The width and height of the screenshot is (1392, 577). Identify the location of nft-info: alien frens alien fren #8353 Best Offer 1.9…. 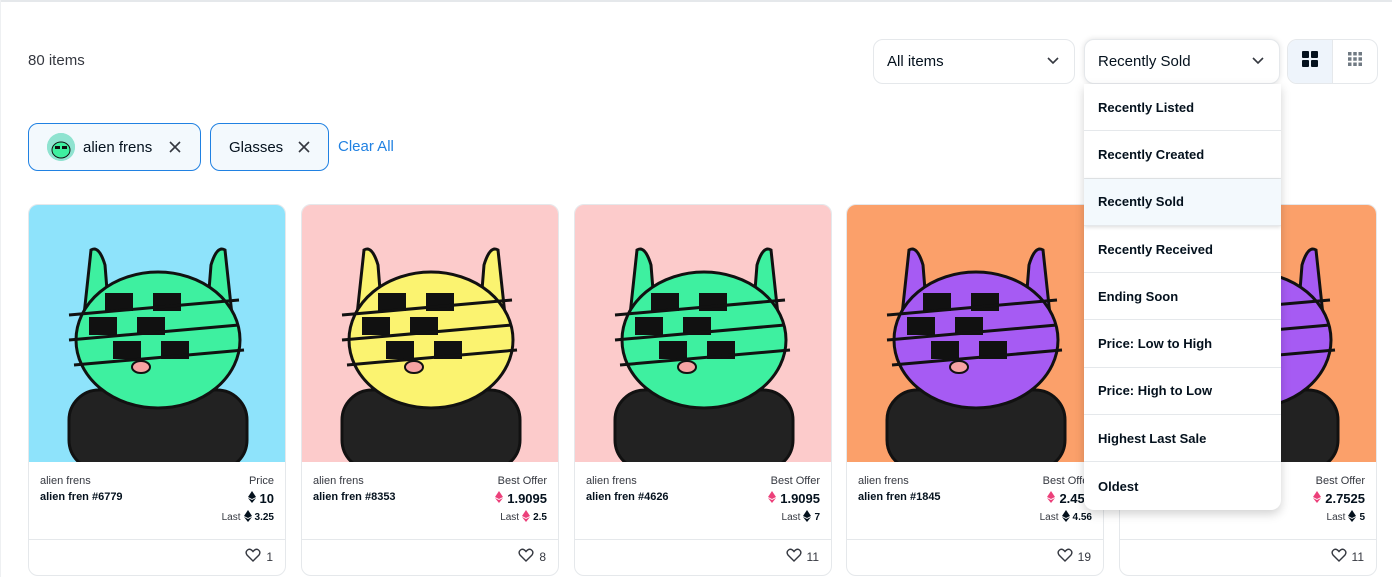
(430, 503).